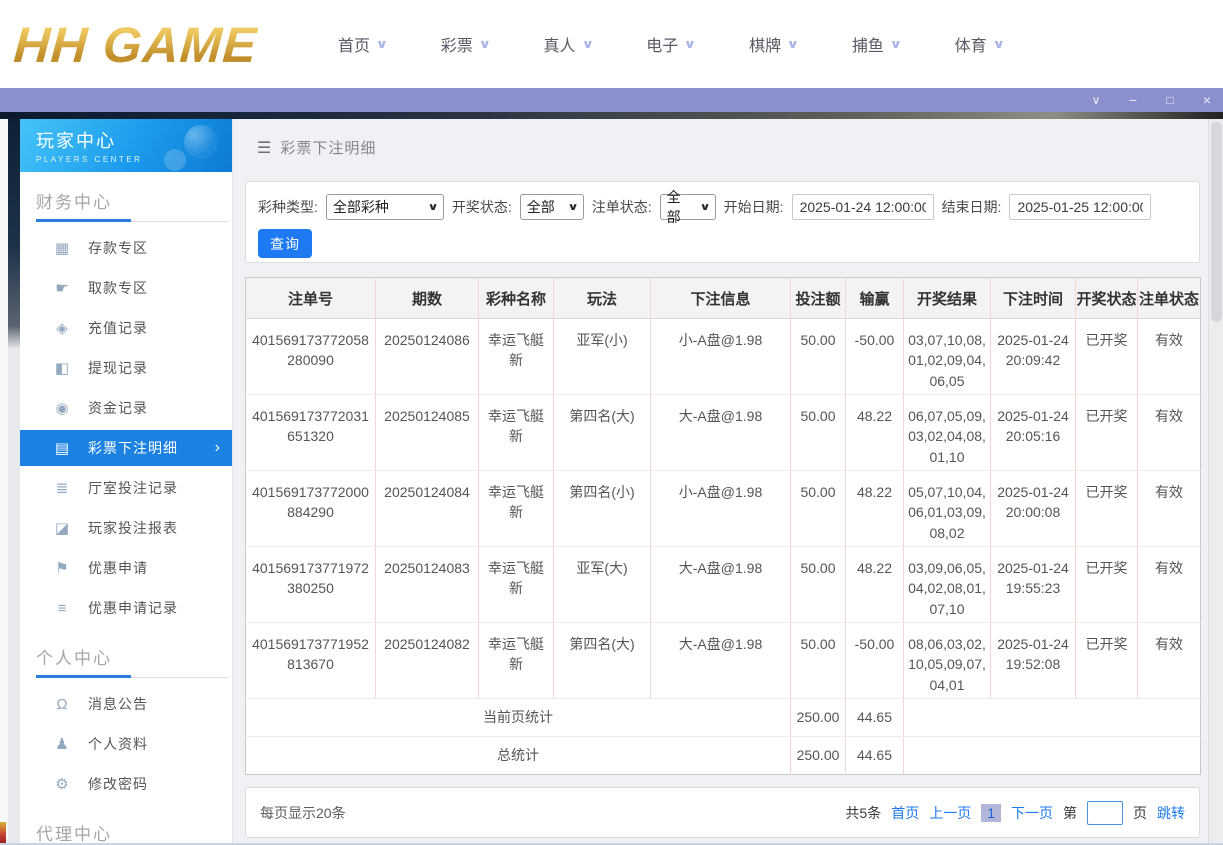 The height and width of the screenshot is (845, 1223). What do you see at coordinates (133, 488) in the screenshot?
I see `sidebar-item-label: 厅室投注记录` at bounding box center [133, 488].